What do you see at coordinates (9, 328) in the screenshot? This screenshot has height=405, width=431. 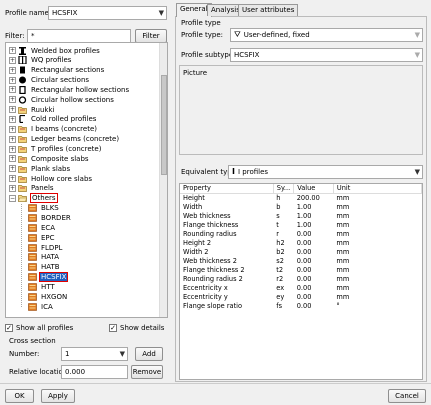 I see `show-all-profiles-checkbox: ✓` at bounding box center [9, 328].